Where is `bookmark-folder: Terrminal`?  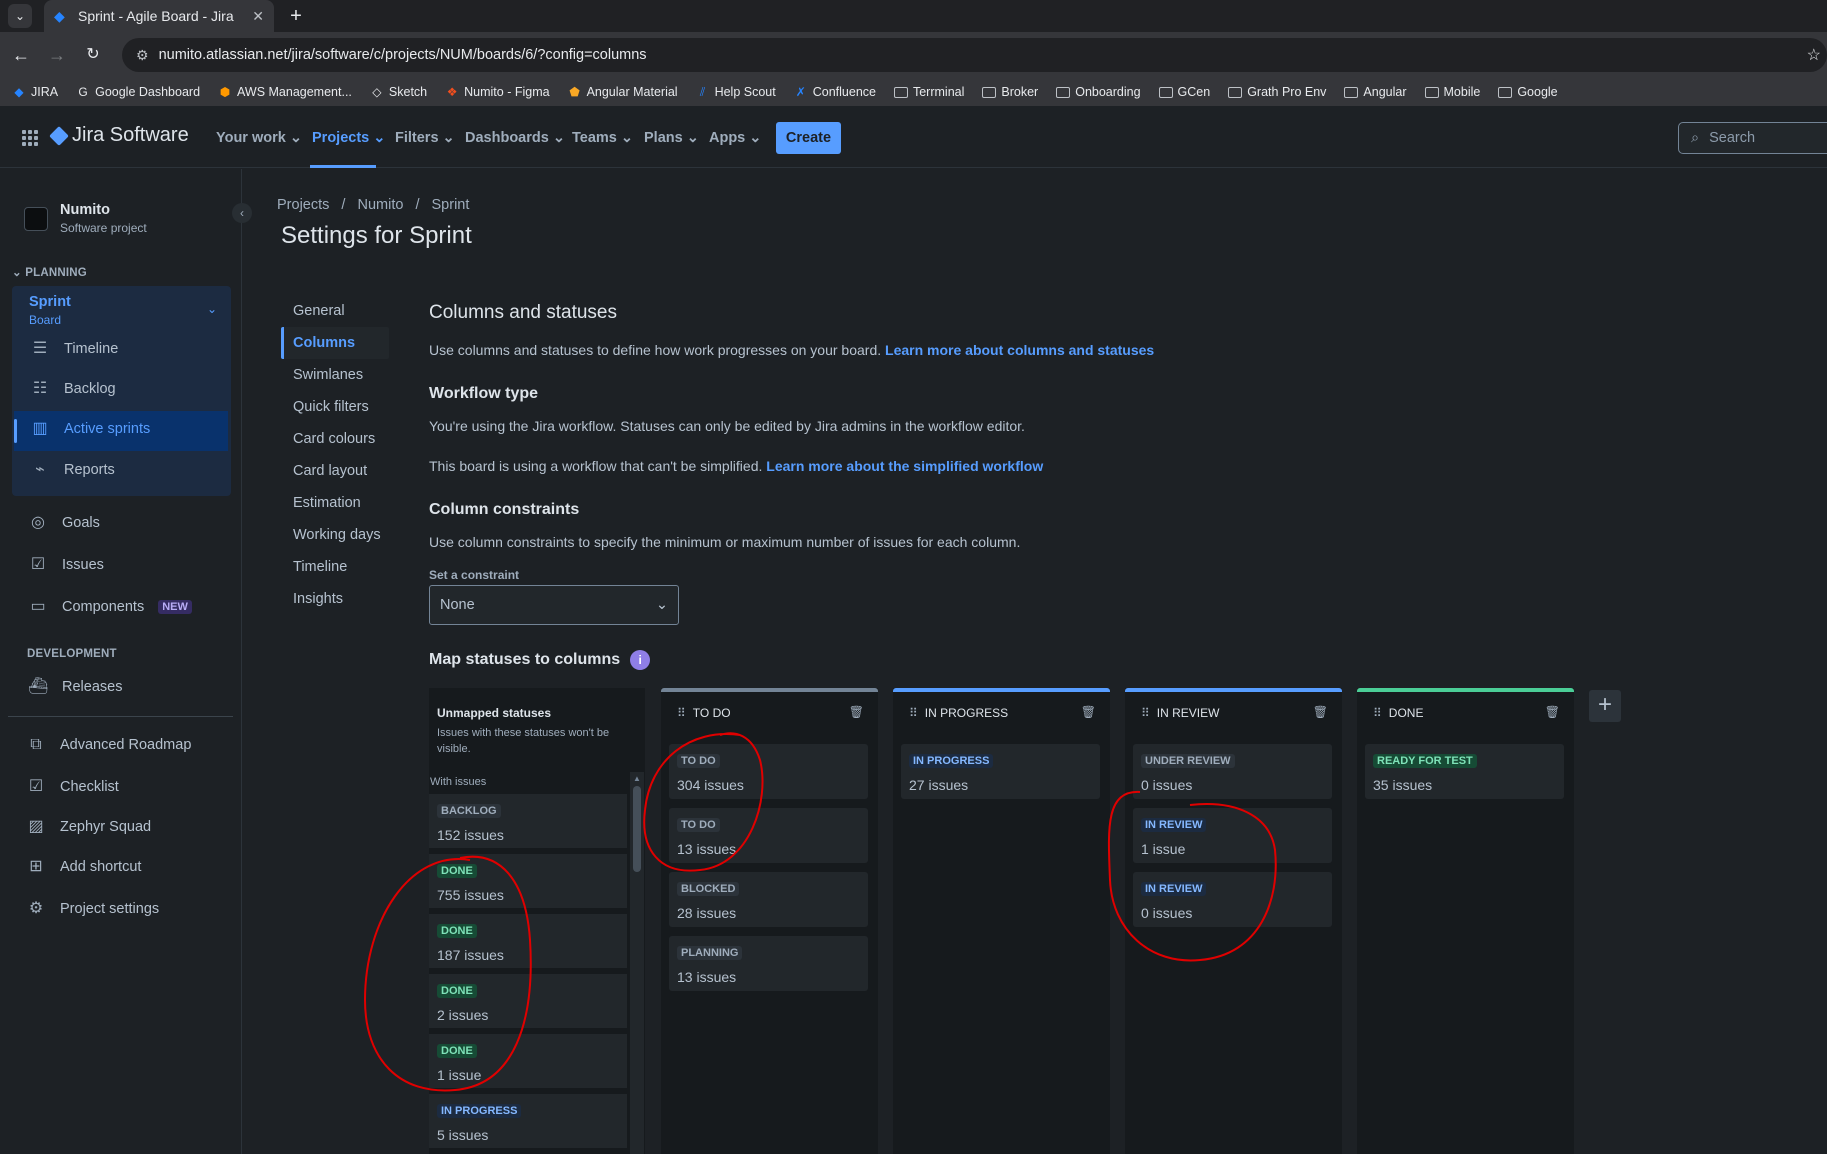
bookmark-folder: Terrminal is located at coordinates (928, 92).